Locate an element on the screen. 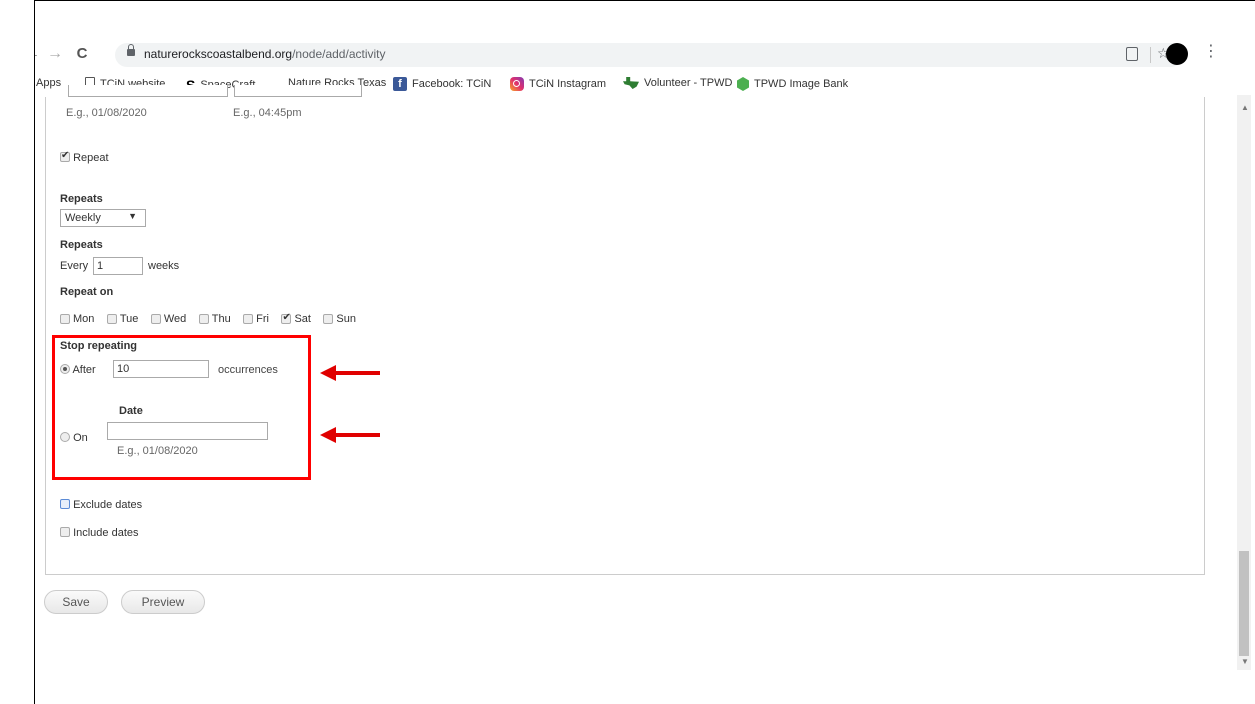  start-date-input is located at coordinates (148, 91).